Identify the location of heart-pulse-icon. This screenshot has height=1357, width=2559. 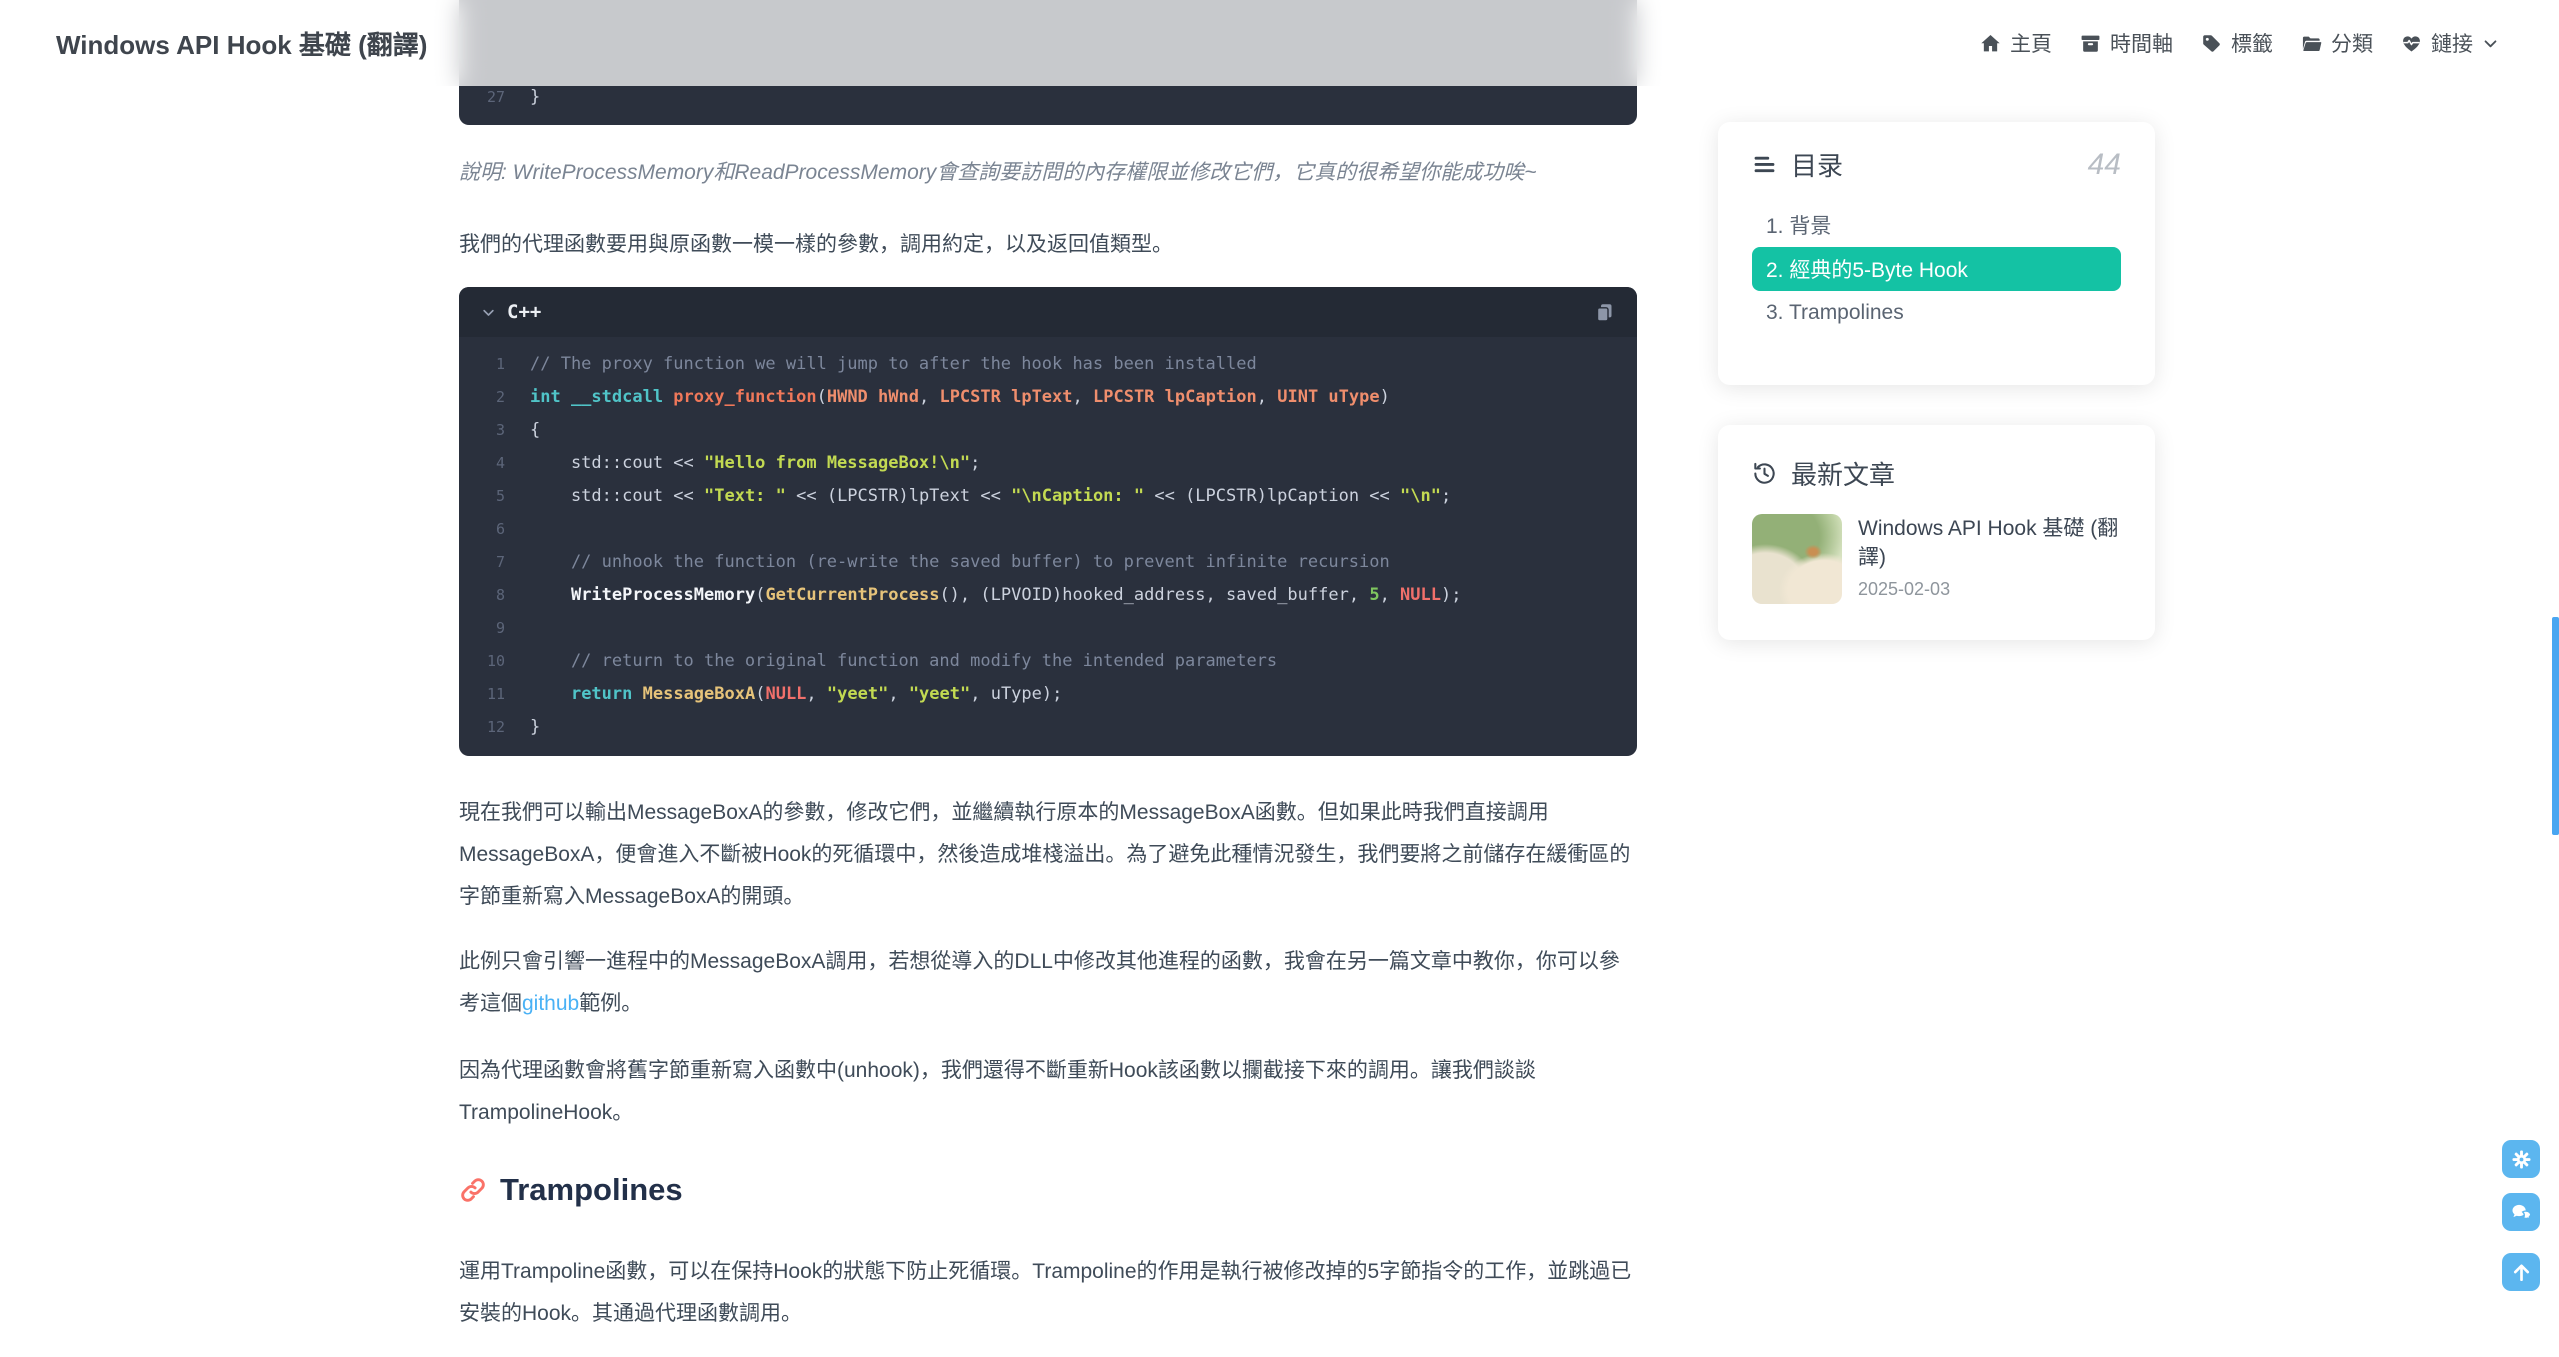
(2411, 43).